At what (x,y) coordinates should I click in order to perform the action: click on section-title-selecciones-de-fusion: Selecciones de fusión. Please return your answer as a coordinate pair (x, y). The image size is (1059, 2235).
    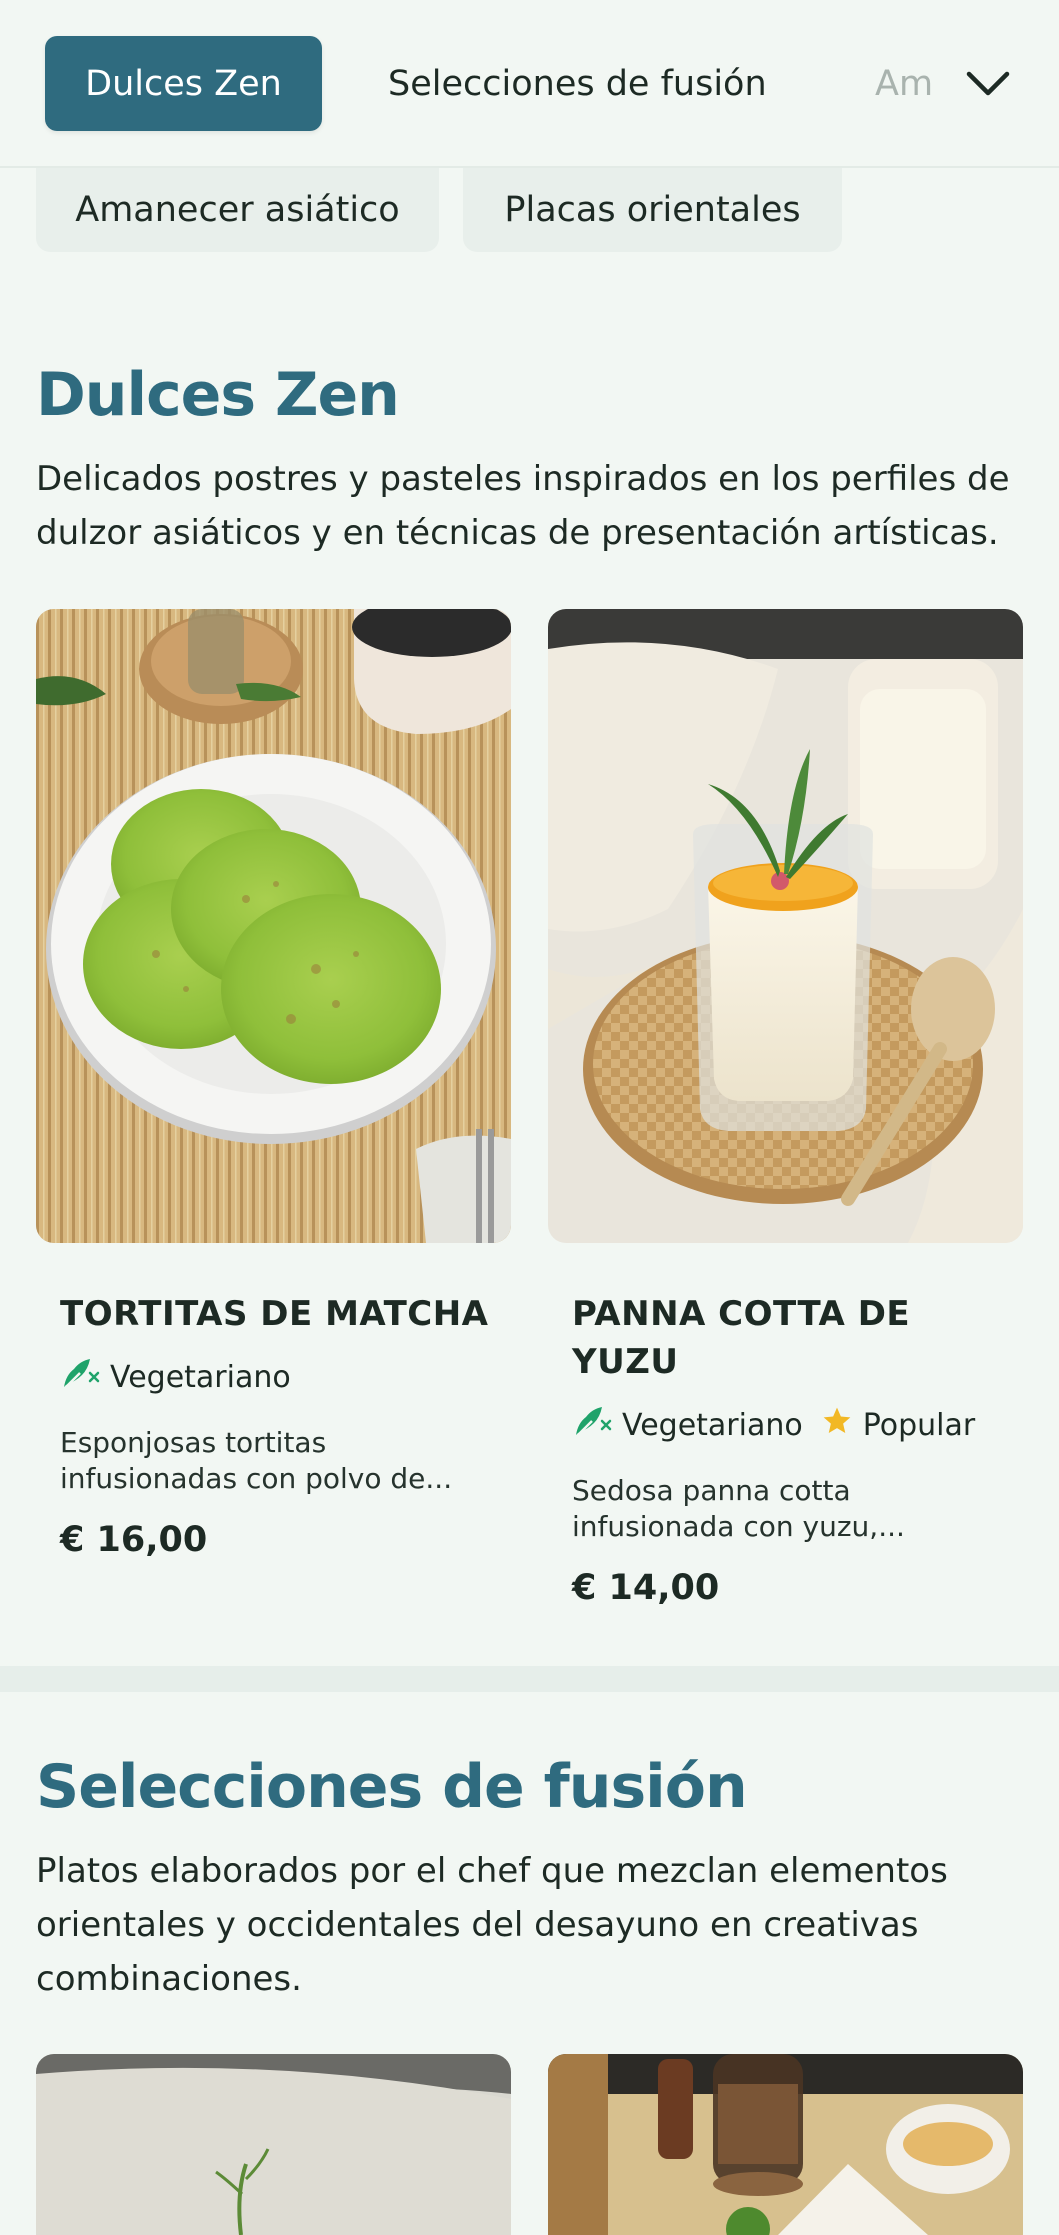
    Looking at the image, I should click on (392, 1787).